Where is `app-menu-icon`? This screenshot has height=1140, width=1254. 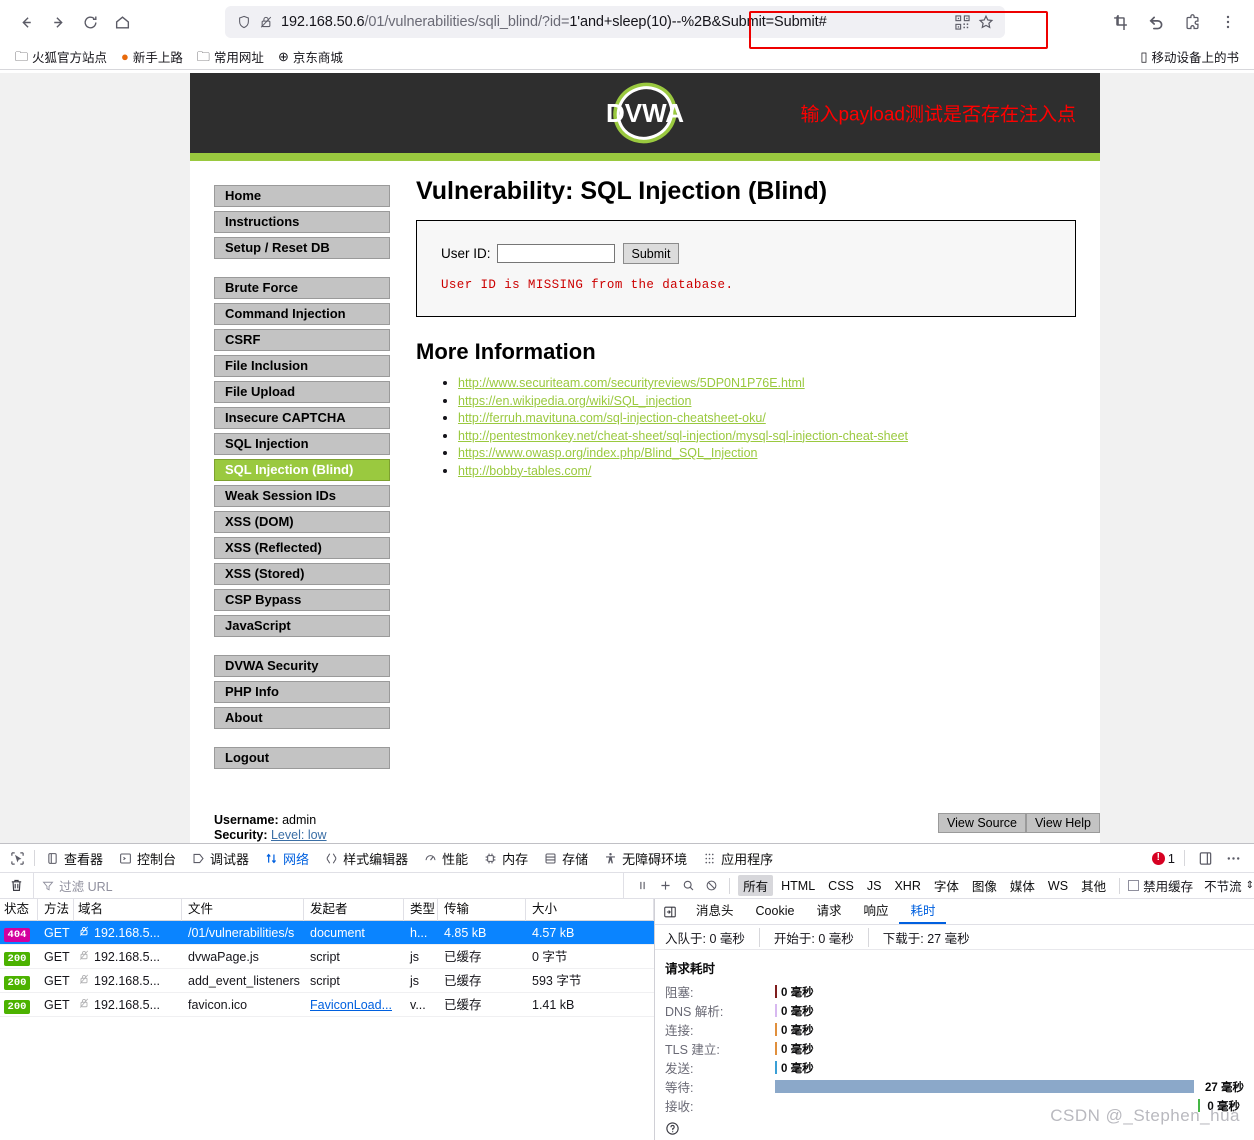 app-menu-icon is located at coordinates (1228, 22).